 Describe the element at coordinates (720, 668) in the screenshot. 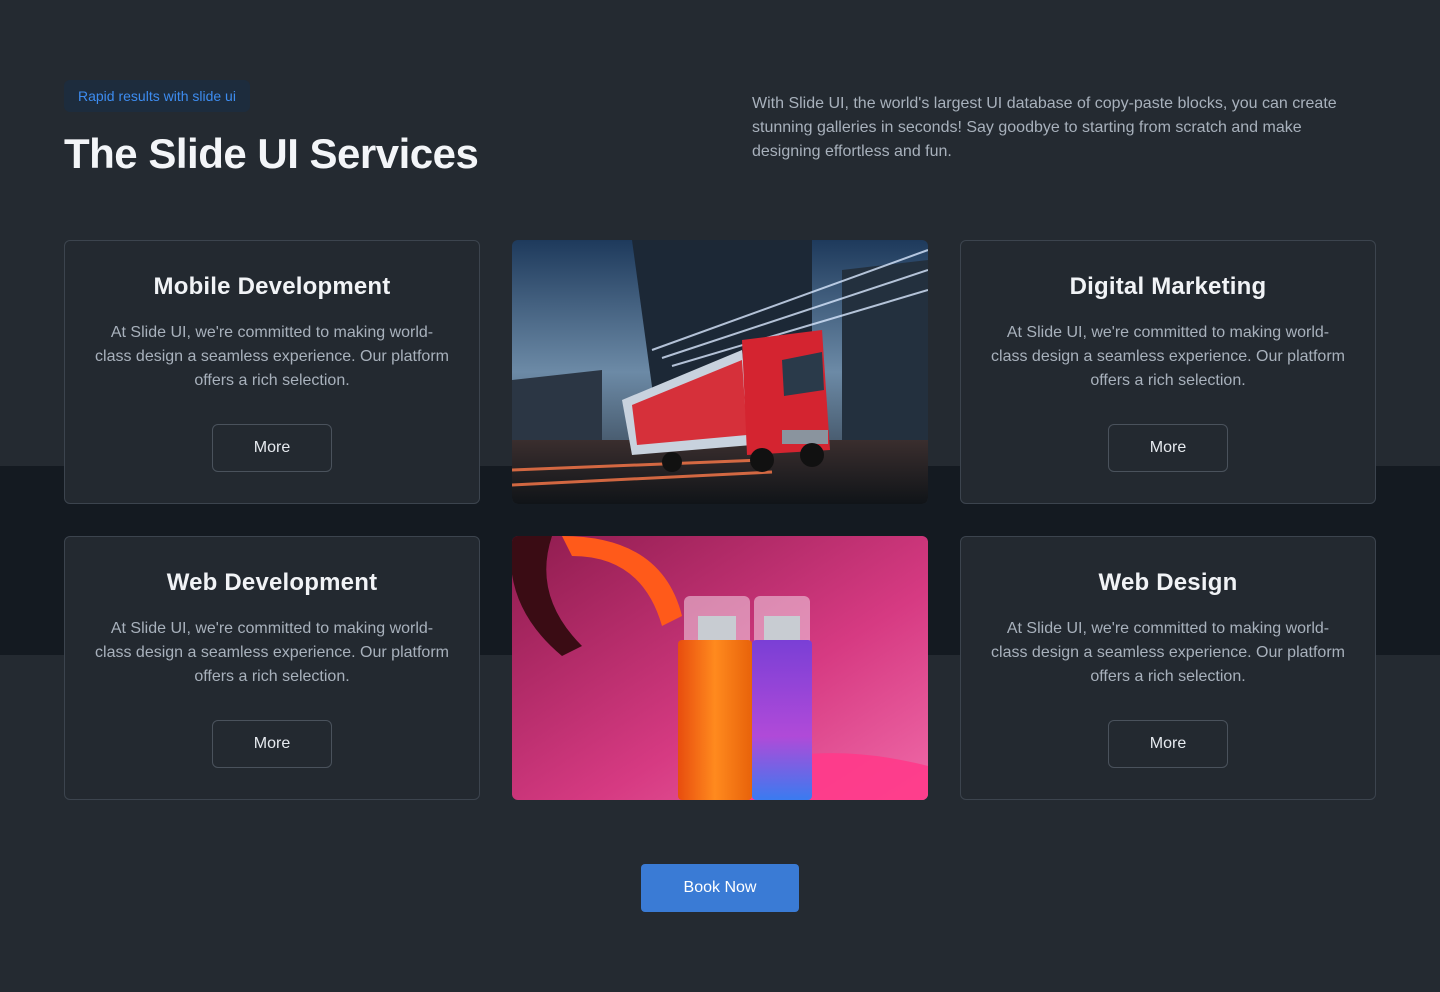

I see `bottles-image` at that location.